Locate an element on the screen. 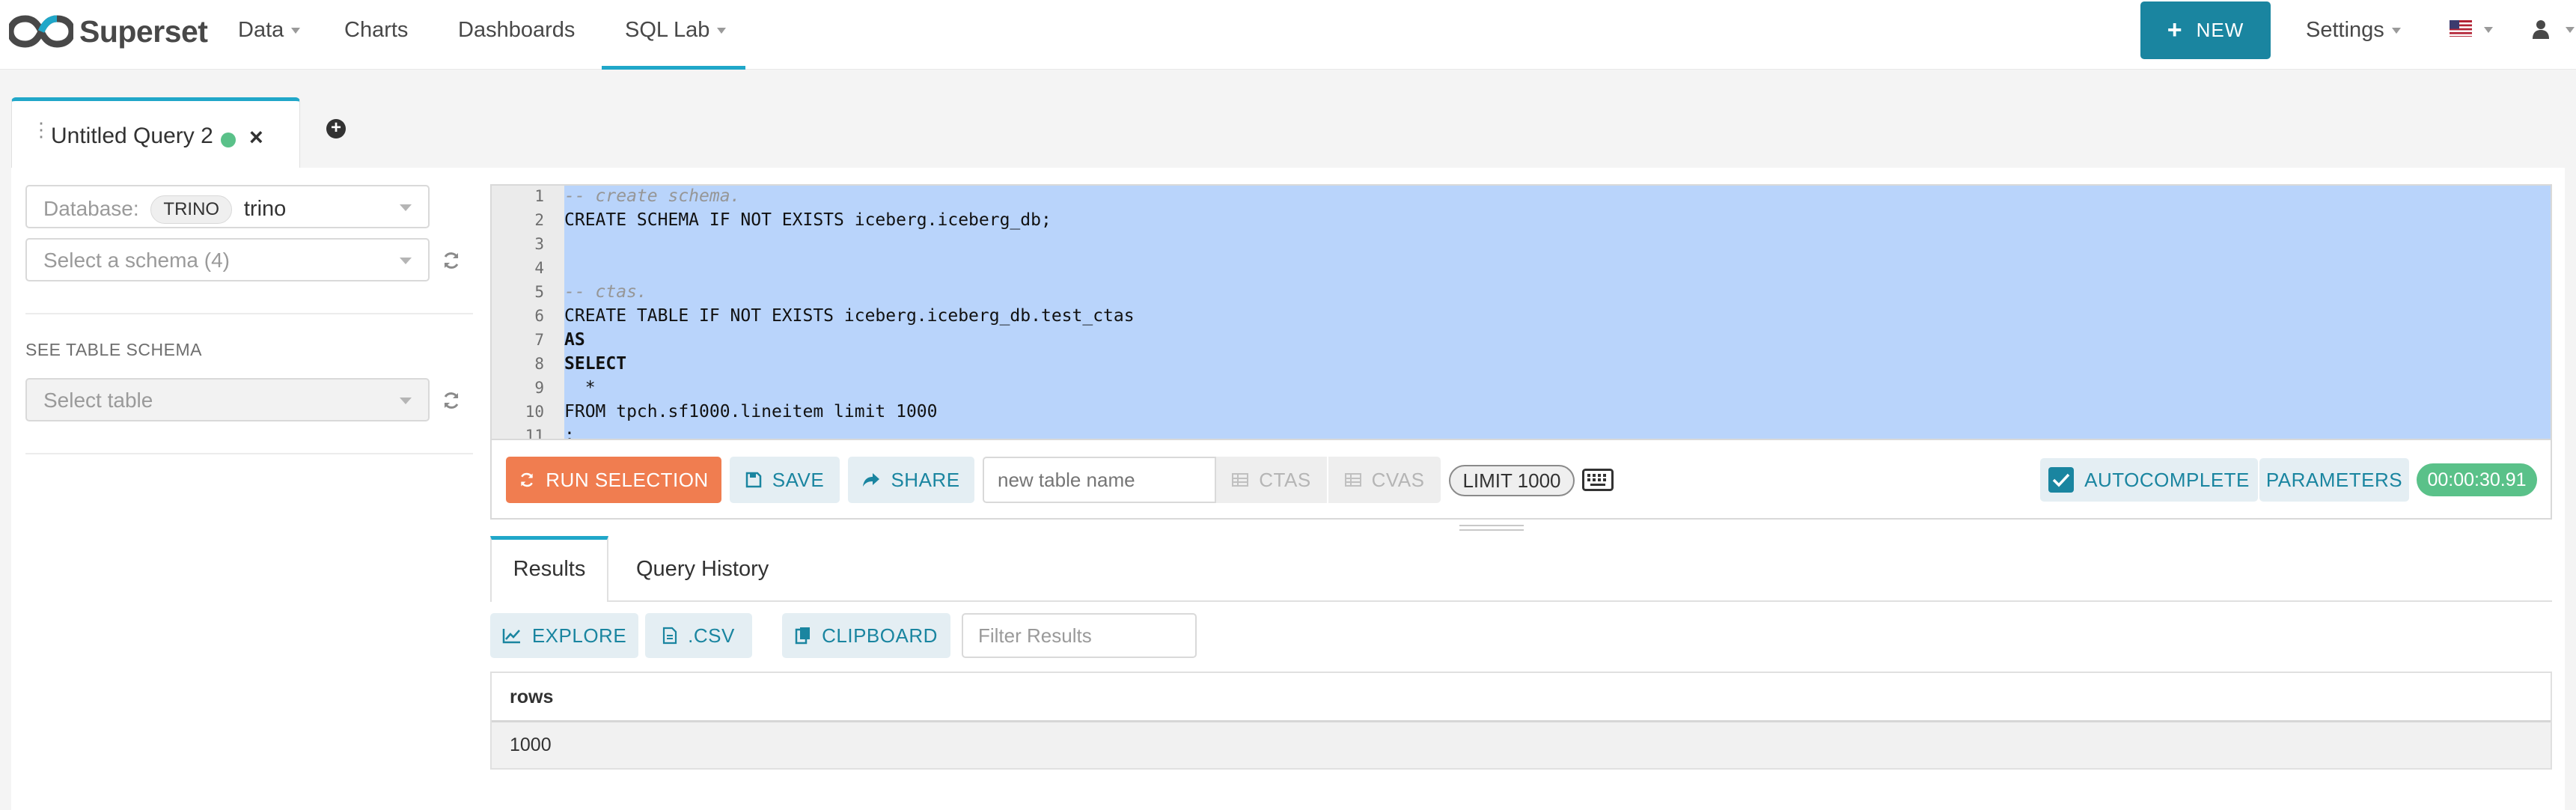 This screenshot has height=810, width=2576. cvas-button: CVAS is located at coordinates (1384, 480).